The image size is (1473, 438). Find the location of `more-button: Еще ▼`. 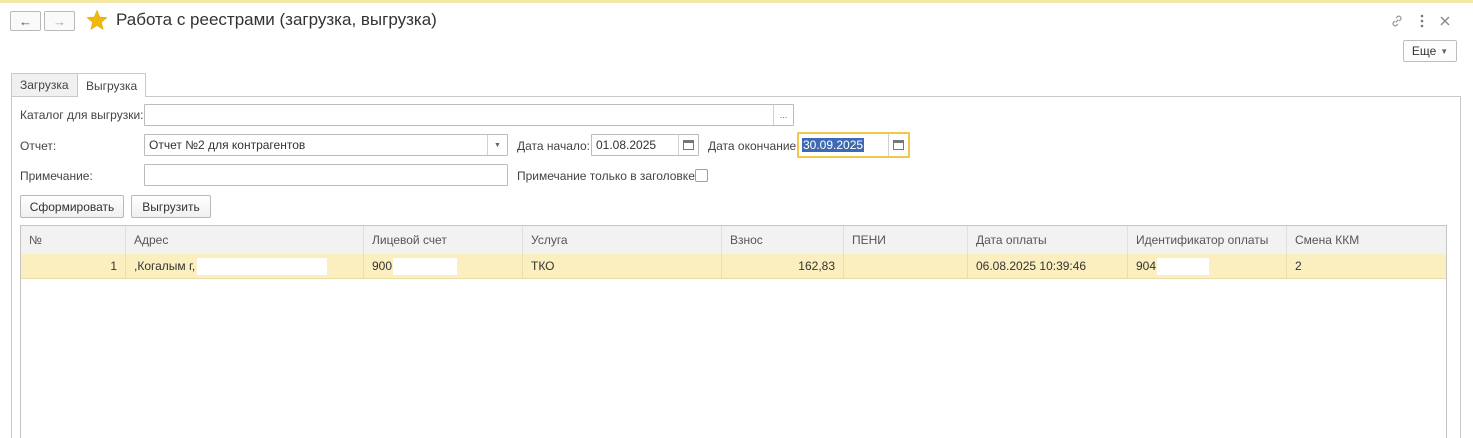

more-button: Еще ▼ is located at coordinates (1430, 51).